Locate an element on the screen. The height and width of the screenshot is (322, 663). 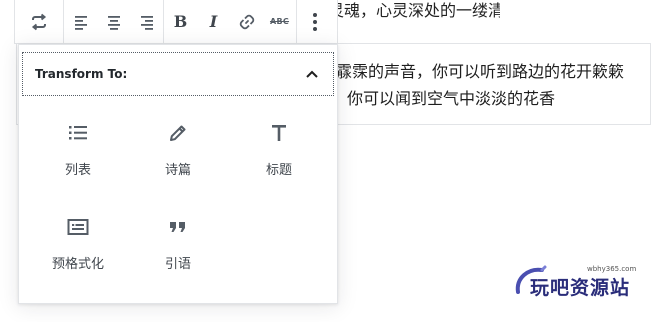
bold-icon: B is located at coordinates (180, 21).